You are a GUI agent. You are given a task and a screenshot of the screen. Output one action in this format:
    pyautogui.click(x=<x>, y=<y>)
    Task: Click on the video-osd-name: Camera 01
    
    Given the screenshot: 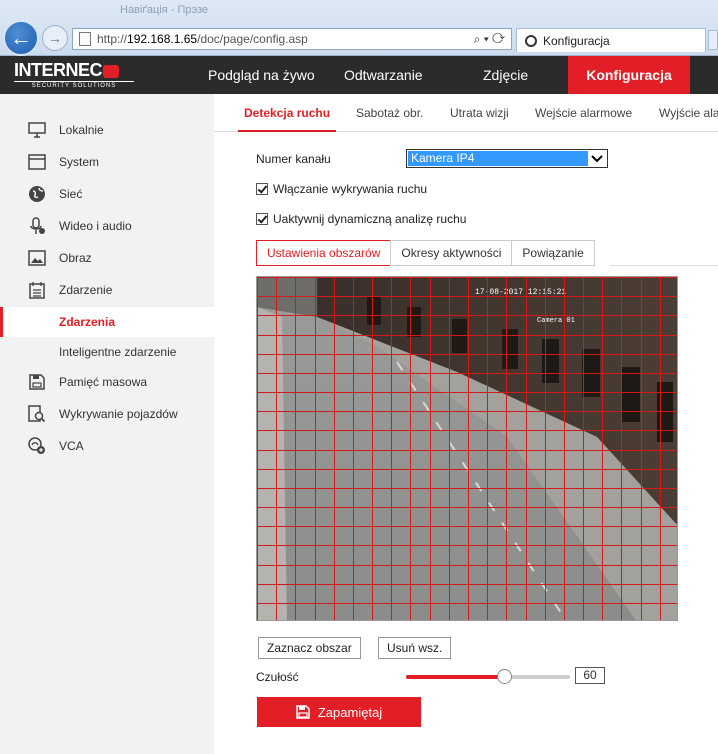 What is the action you would take?
    pyautogui.click(x=556, y=321)
    